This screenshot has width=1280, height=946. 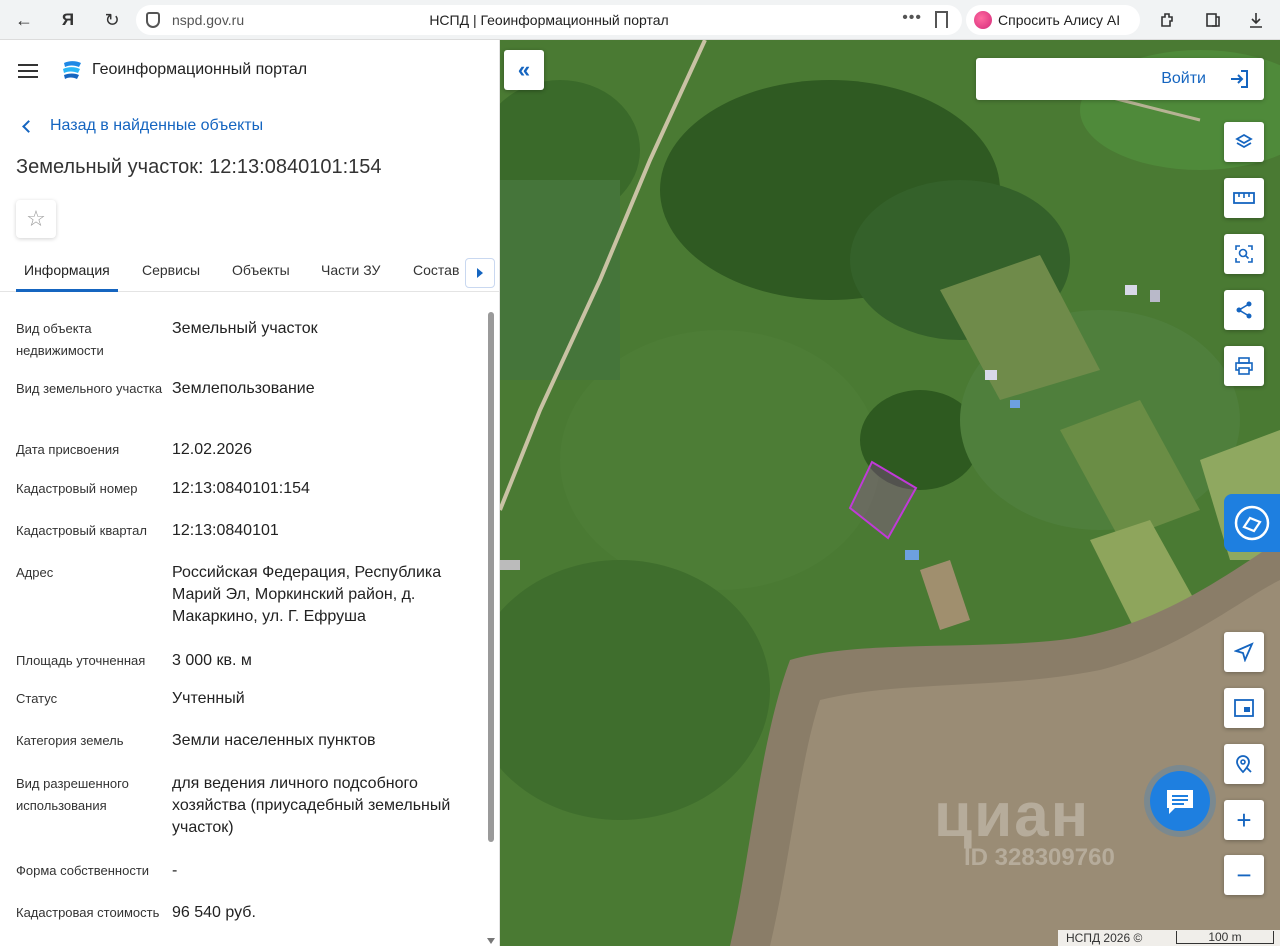 I want to click on locate-button, so click(x=1244, y=652).